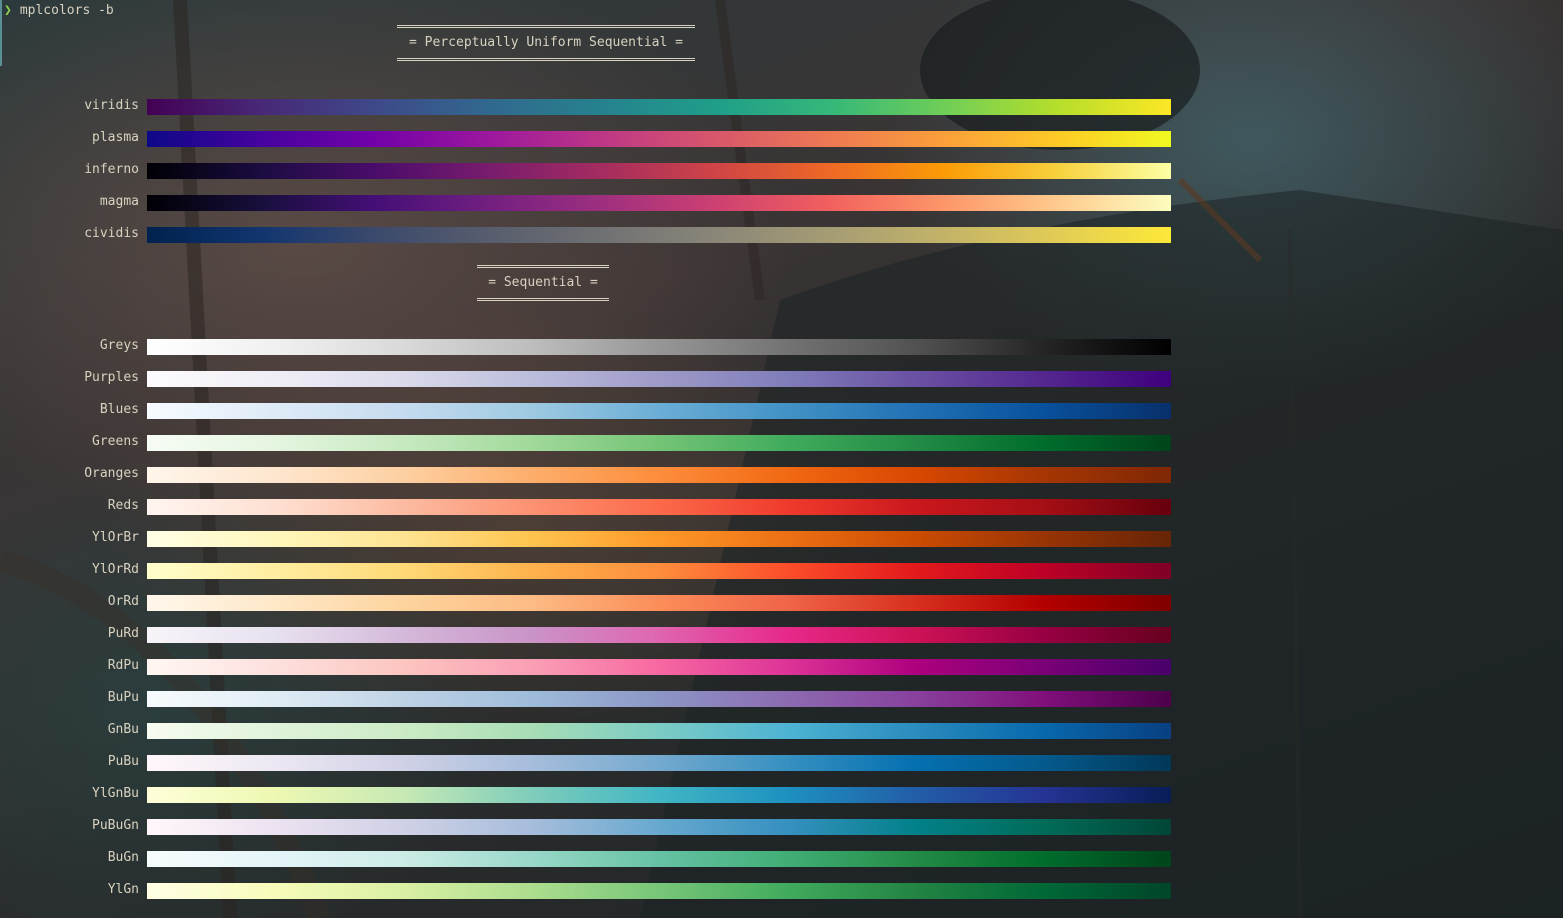 This screenshot has height=918, width=1563. I want to click on colormap-row-oranges: Oranges, so click(781, 474).